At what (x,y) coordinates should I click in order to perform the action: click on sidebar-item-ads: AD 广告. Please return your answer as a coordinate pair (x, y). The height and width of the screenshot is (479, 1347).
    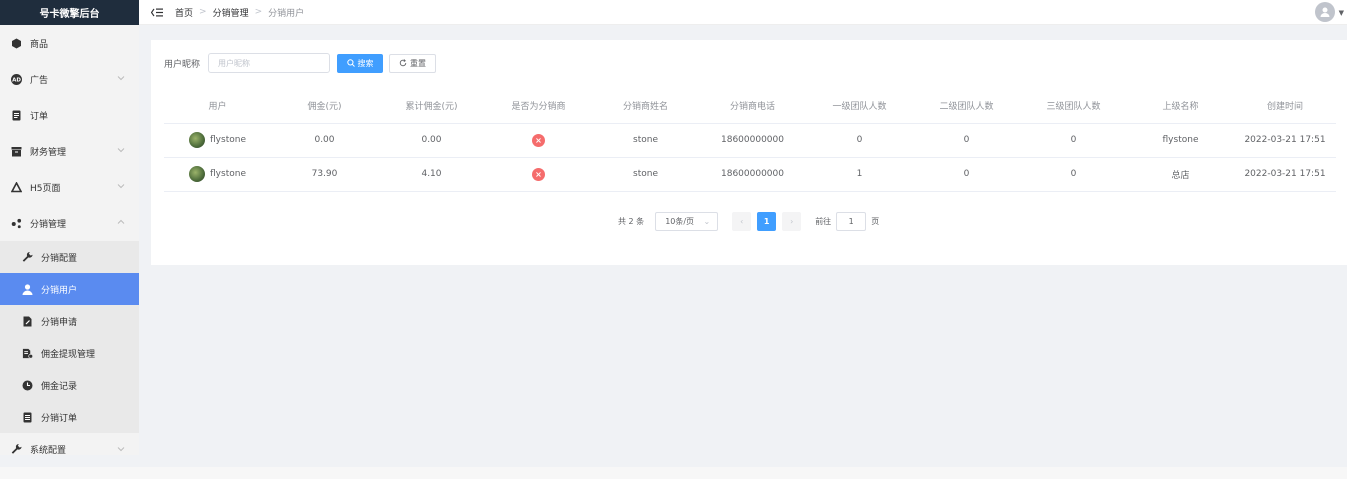
    Looking at the image, I should click on (69, 79).